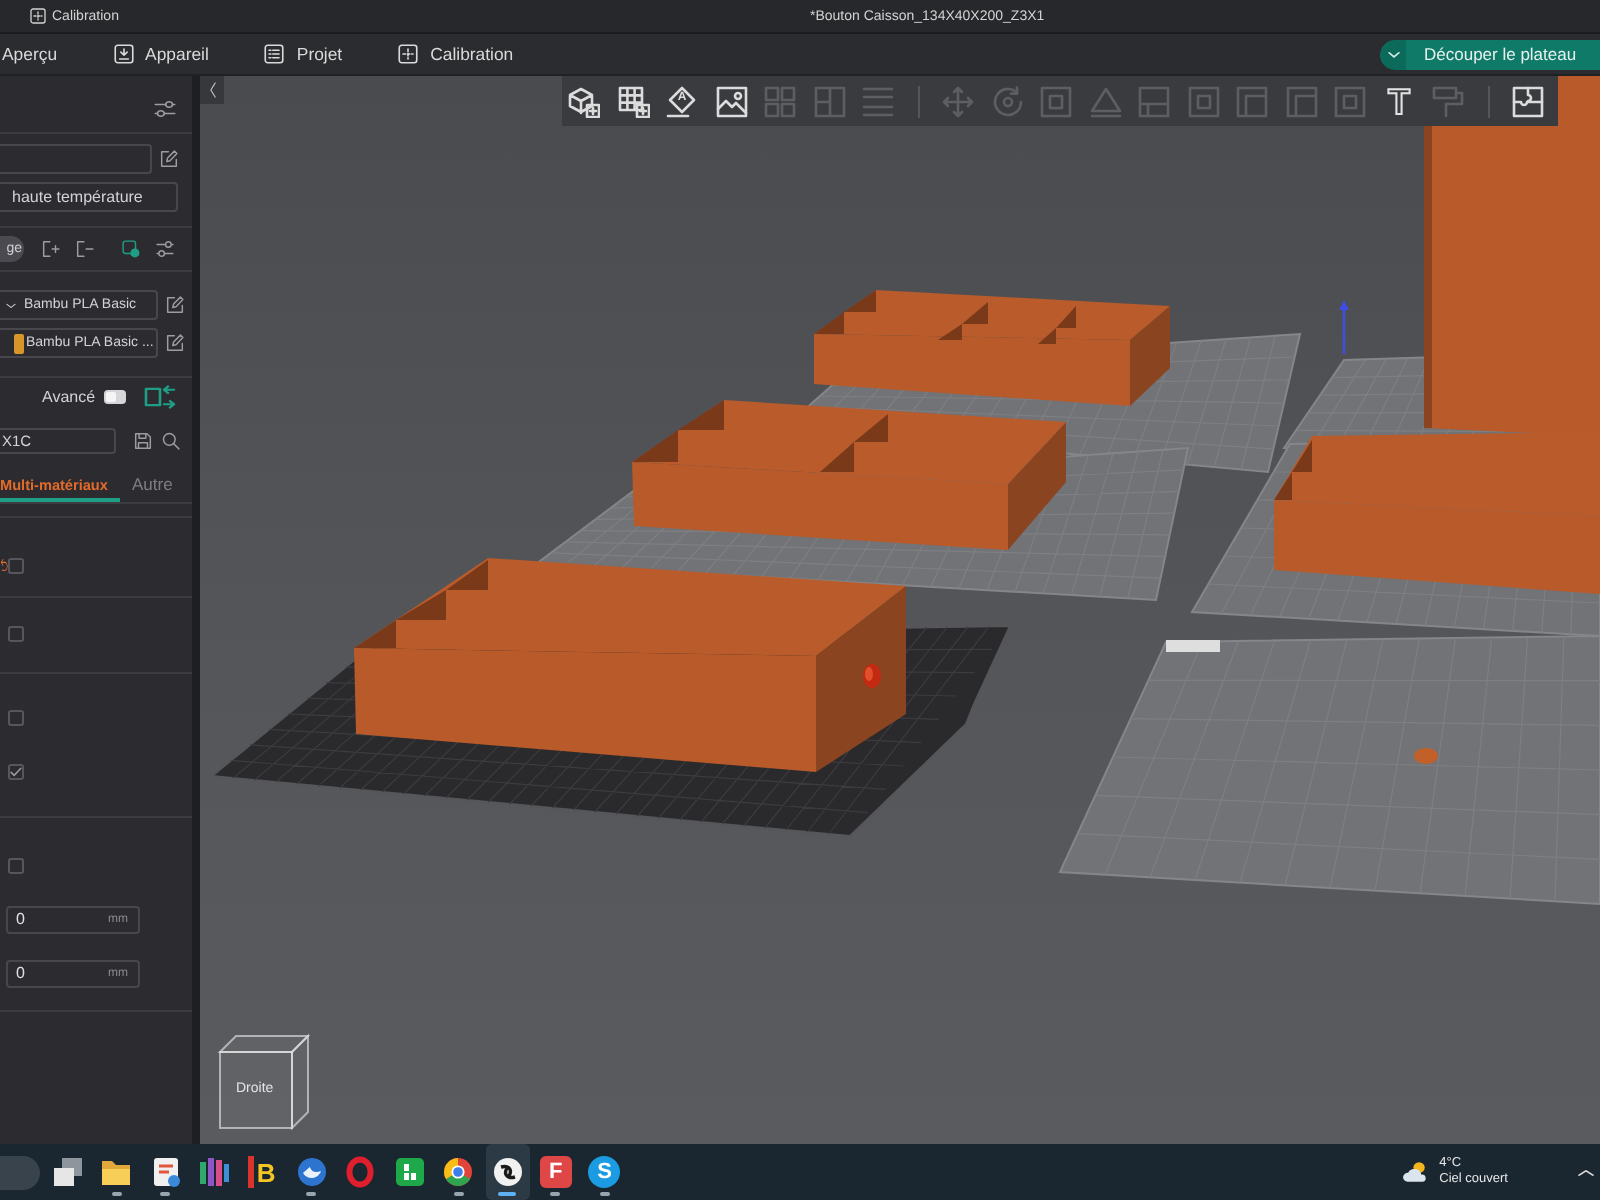 This screenshot has height=1200, width=1600. I want to click on puzzle-icon, so click(1528, 101).